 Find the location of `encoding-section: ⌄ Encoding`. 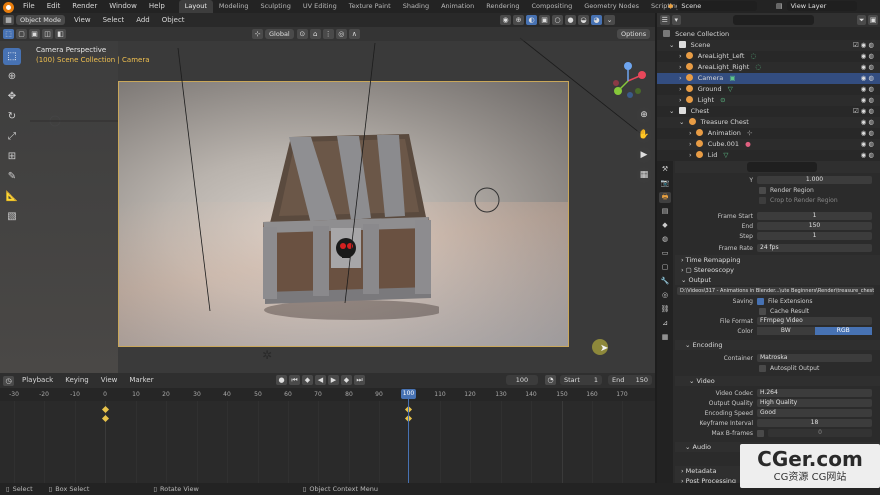

encoding-section: ⌄ Encoding is located at coordinates (777, 345).